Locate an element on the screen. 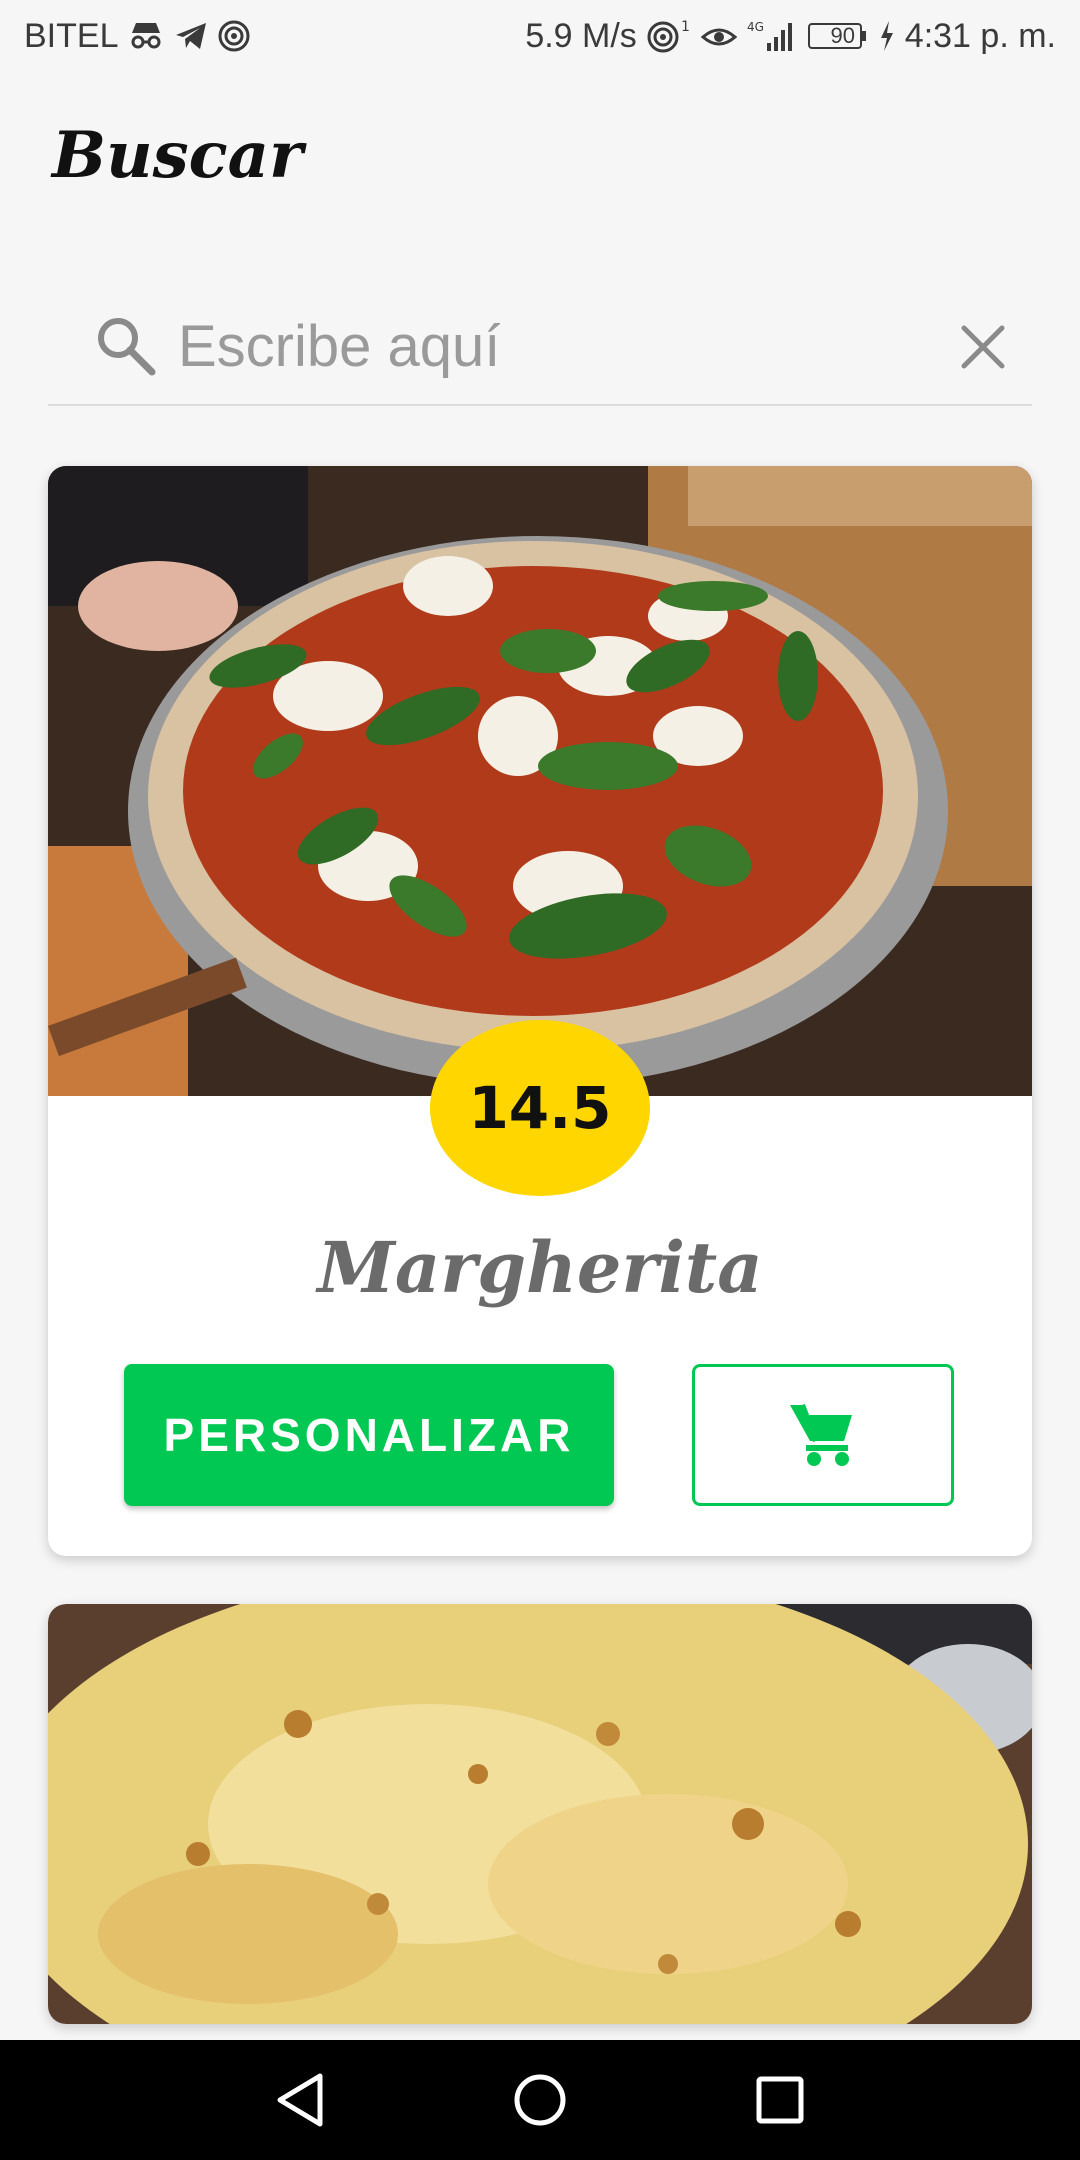  hotspot-icon is located at coordinates (234, 36).